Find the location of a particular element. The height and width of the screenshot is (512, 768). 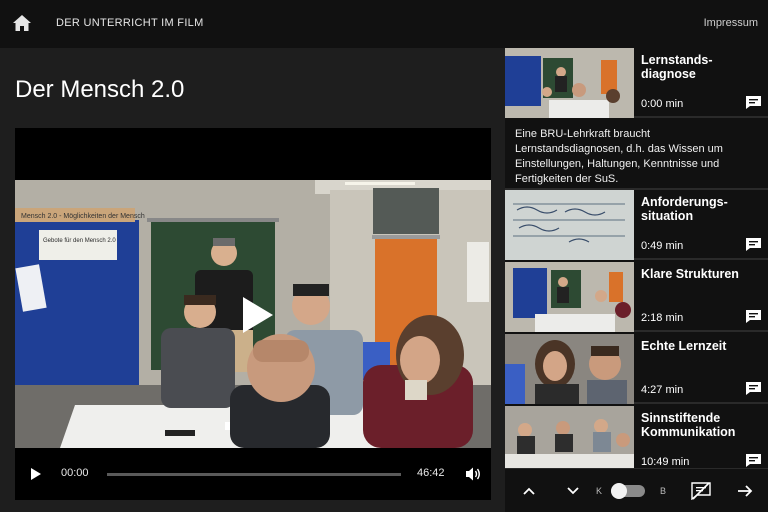

video-controls: 00:00 46:42 is located at coordinates (253, 474).